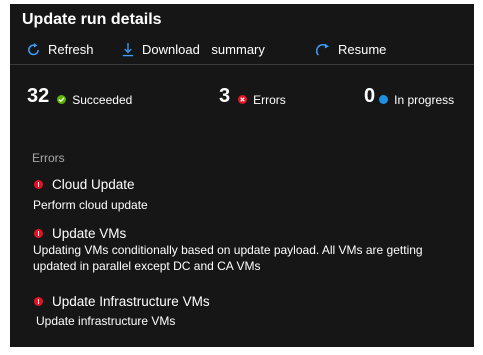  What do you see at coordinates (48, 158) in the screenshot?
I see `errors-section-label: Errors` at bounding box center [48, 158].